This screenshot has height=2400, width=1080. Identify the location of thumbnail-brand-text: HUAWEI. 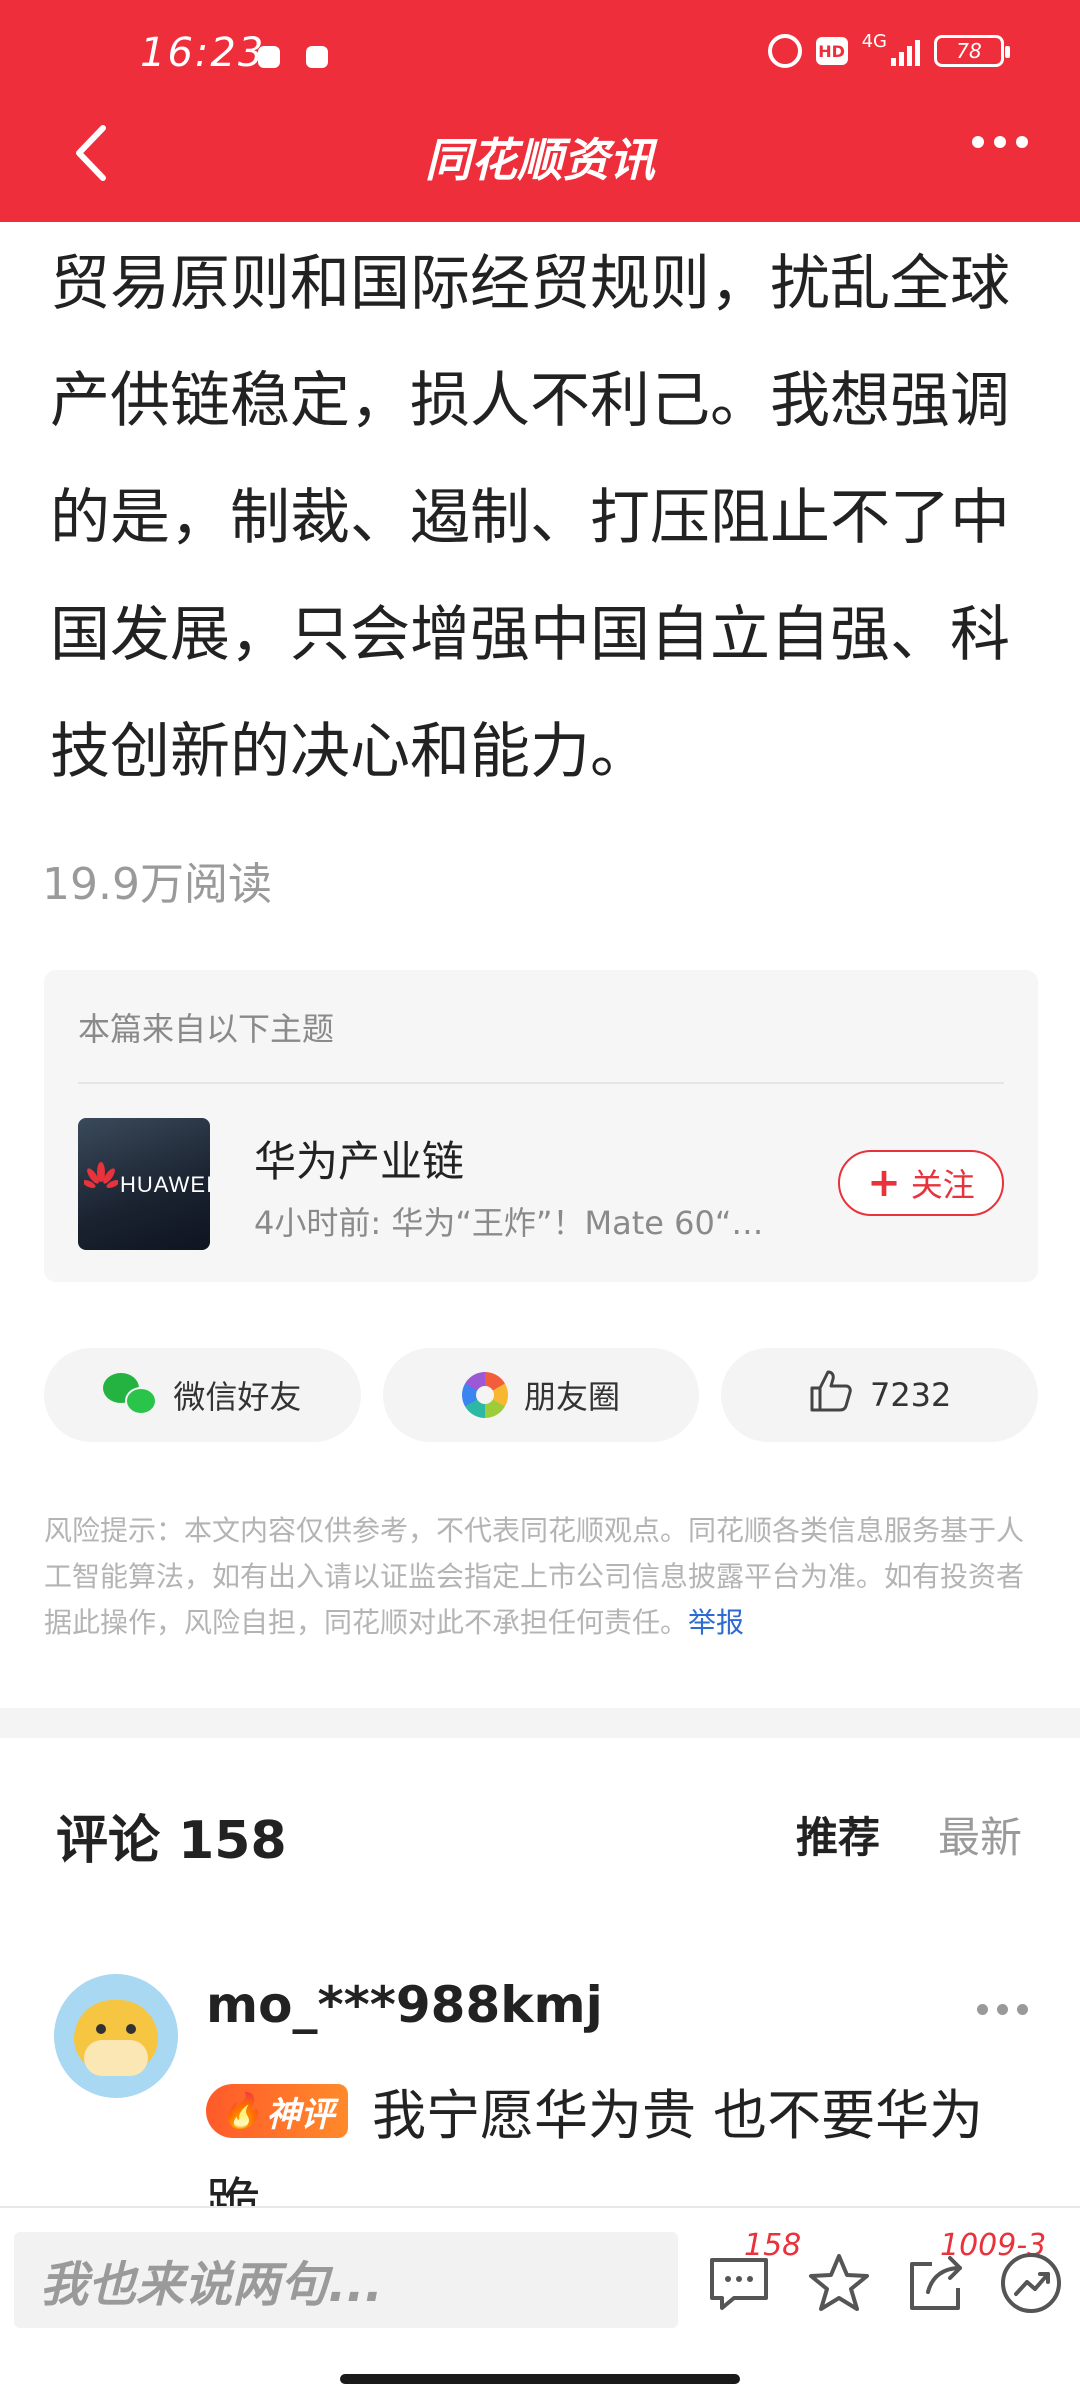
(165, 1184).